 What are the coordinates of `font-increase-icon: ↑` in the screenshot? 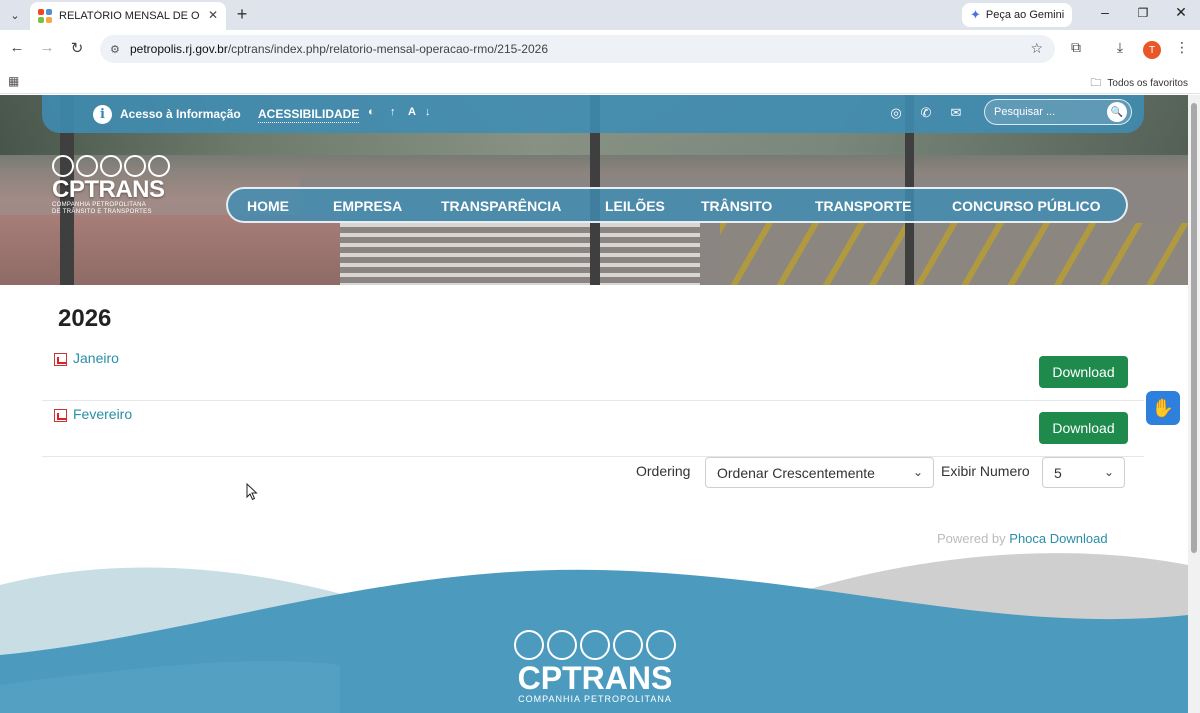 It's located at (393, 112).